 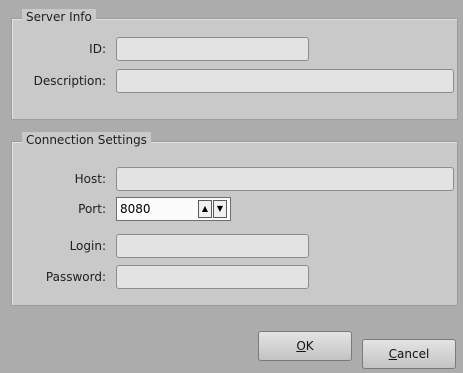 What do you see at coordinates (97, 49) in the screenshot?
I see `id-label: ID:` at bounding box center [97, 49].